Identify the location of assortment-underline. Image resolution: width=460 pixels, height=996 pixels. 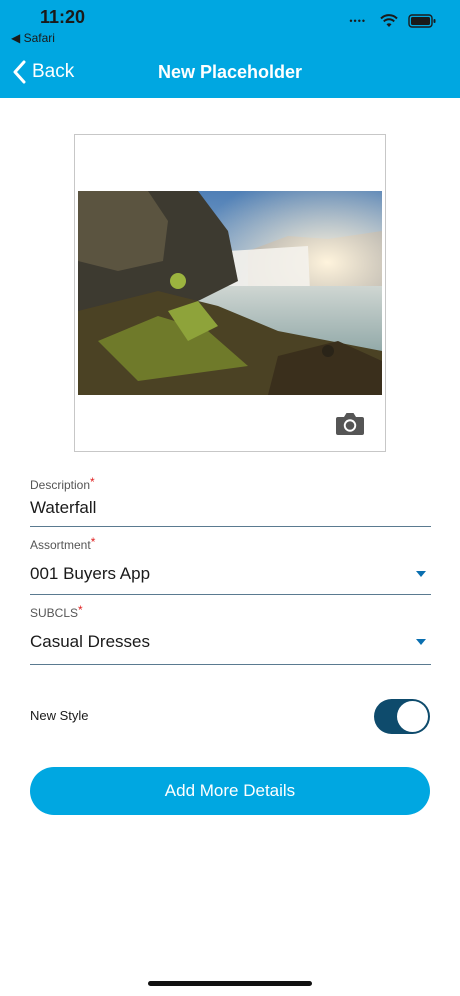
(230, 594).